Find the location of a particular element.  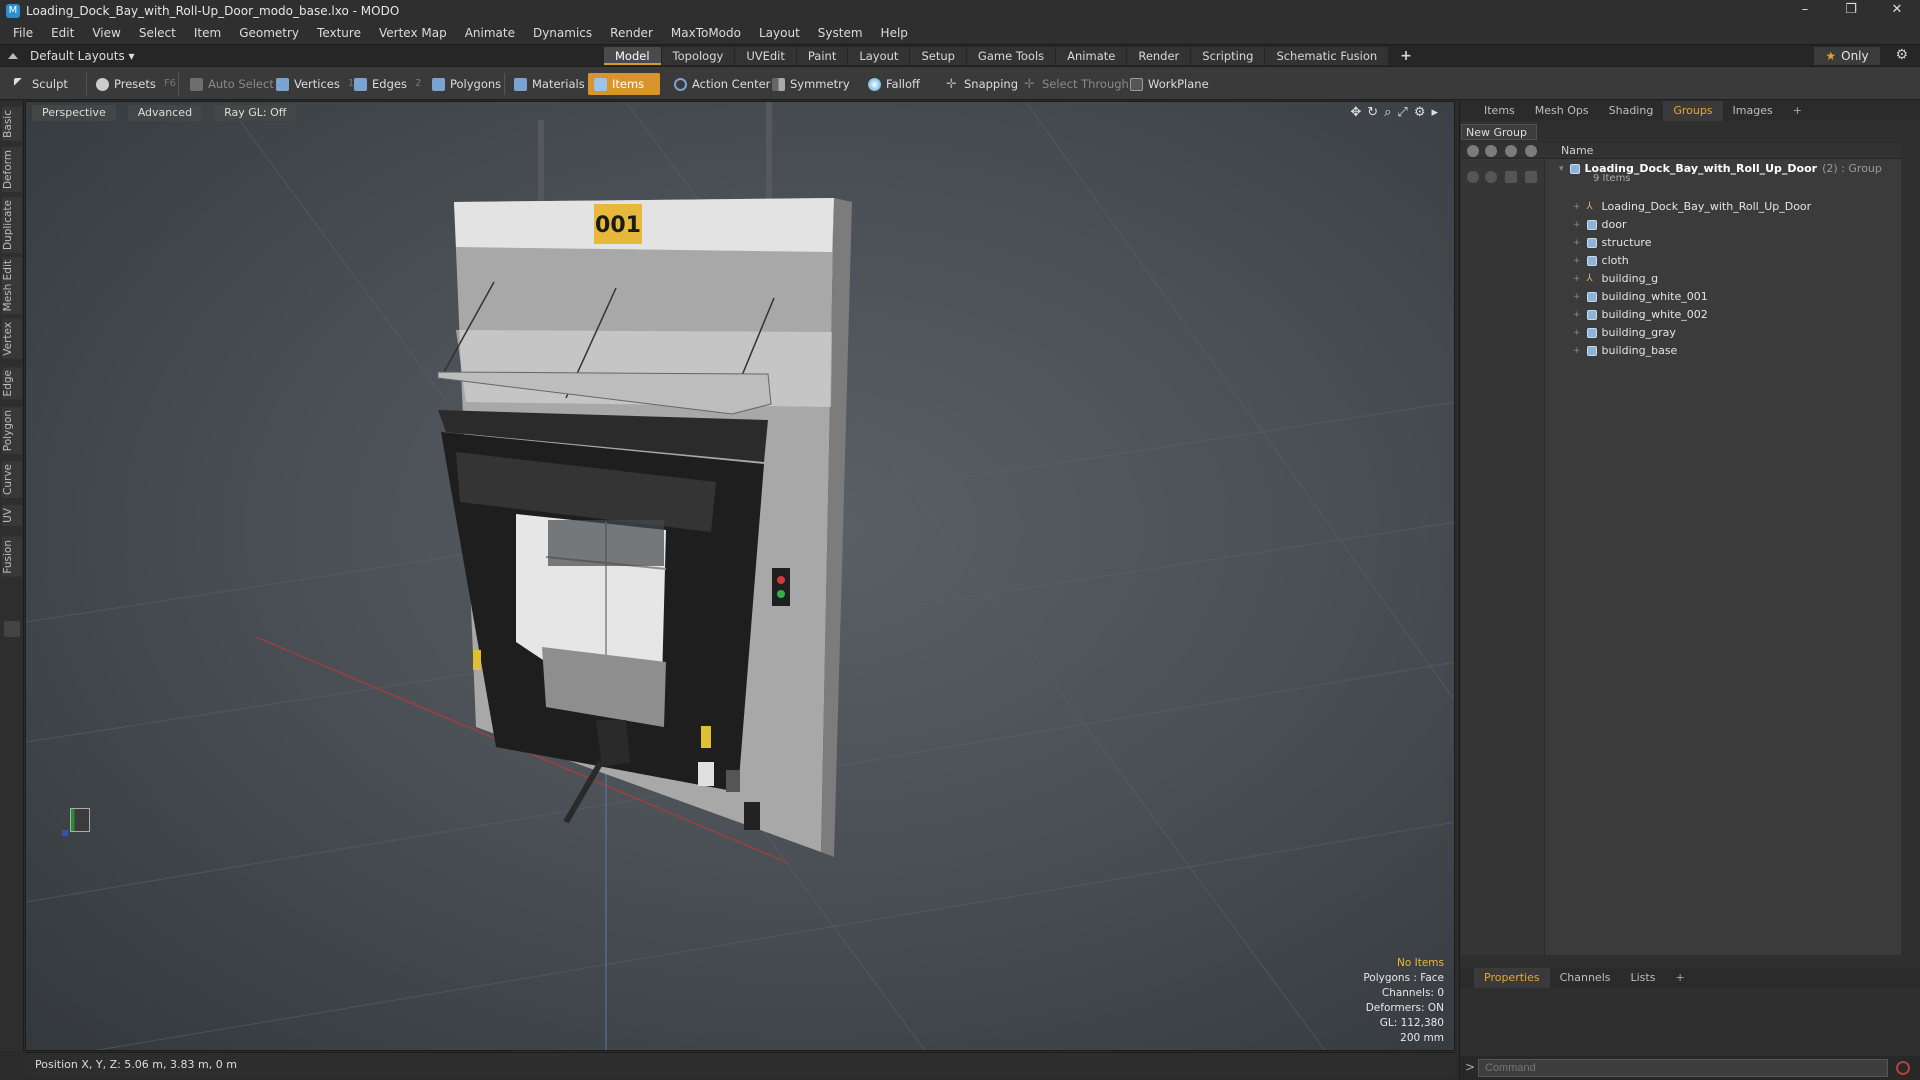

tab-channels: Channels is located at coordinates (1585, 978).